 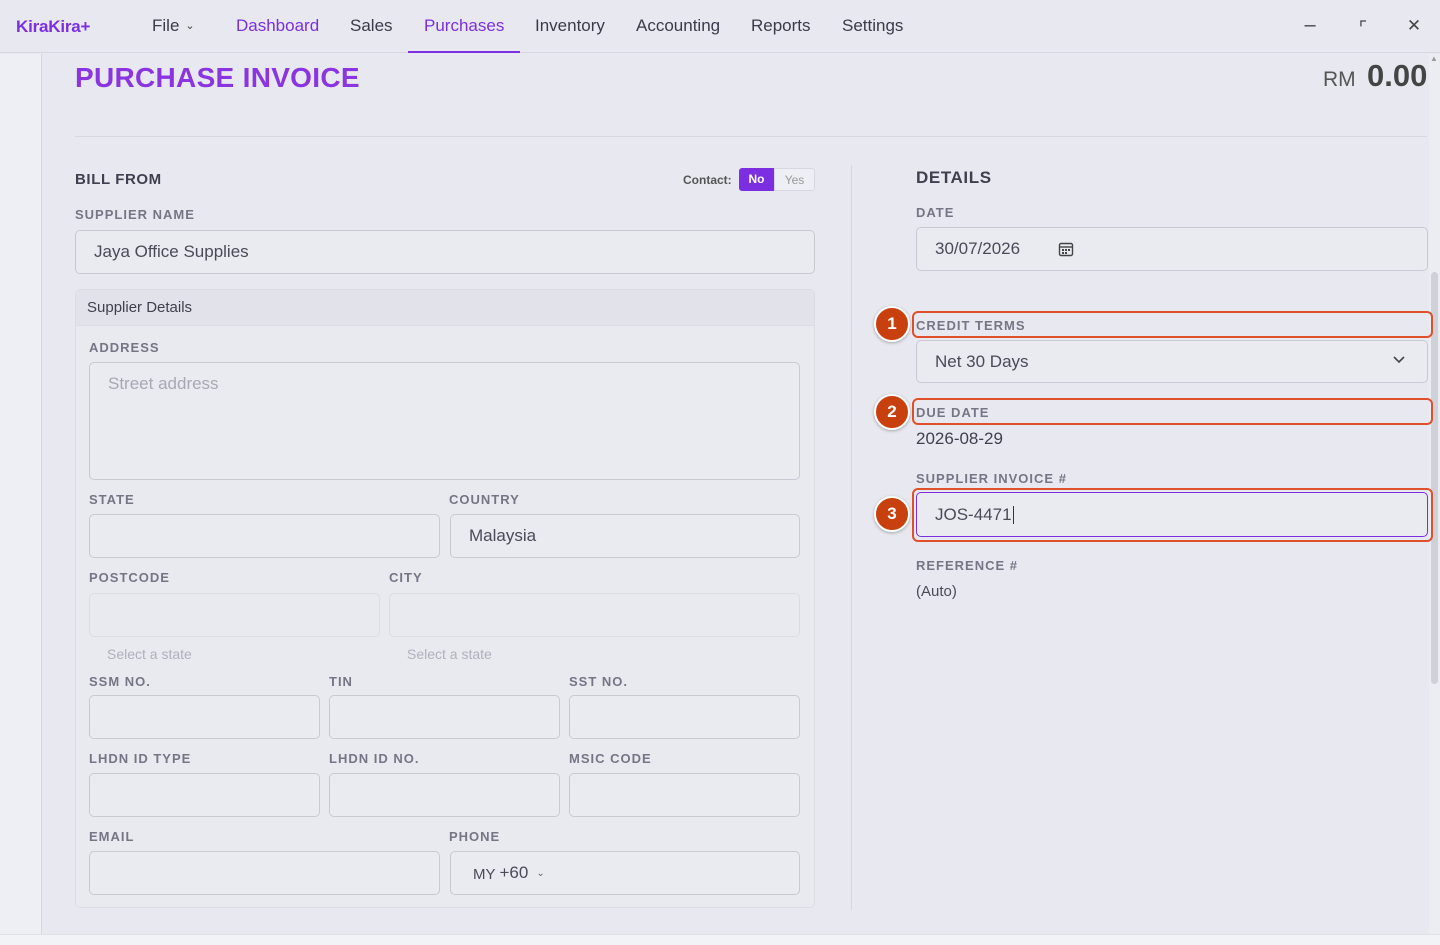 I want to click on ssm-input, so click(x=204, y=717).